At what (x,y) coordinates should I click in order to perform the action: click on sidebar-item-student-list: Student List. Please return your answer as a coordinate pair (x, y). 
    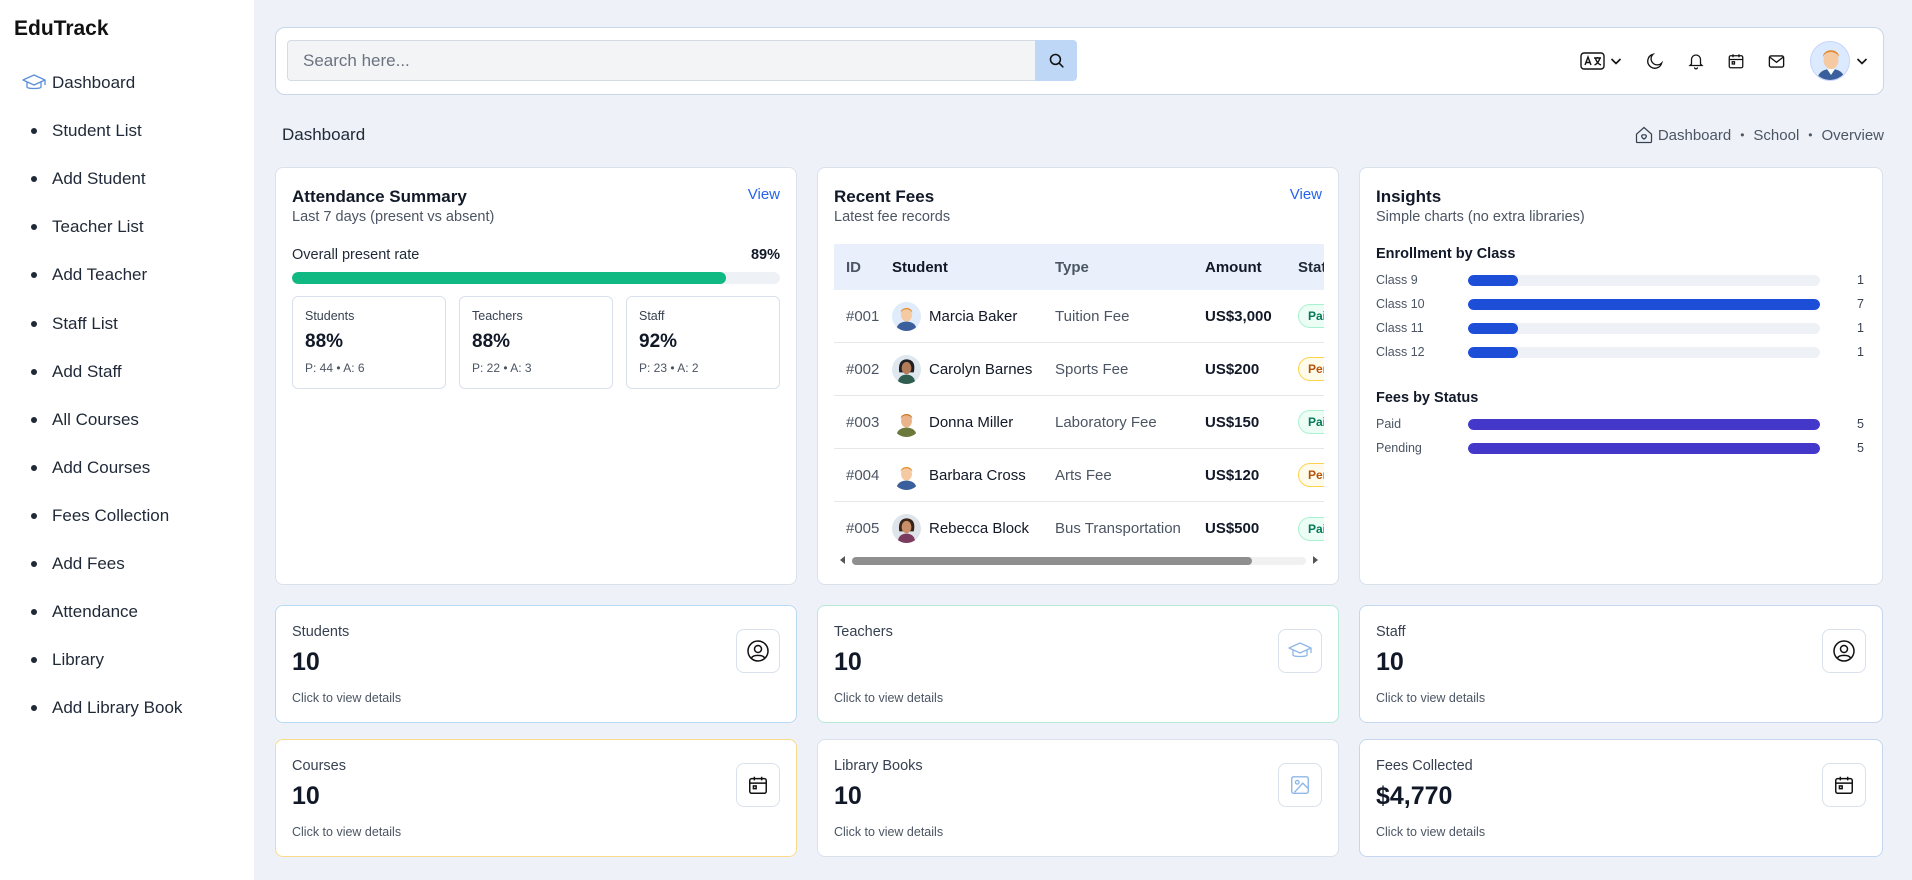
    Looking at the image, I should click on (127, 131).